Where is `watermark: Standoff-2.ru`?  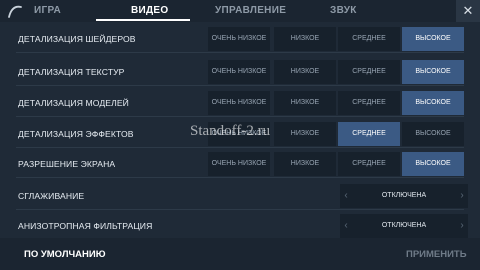 watermark: Standoff-2.ru is located at coordinates (230, 131).